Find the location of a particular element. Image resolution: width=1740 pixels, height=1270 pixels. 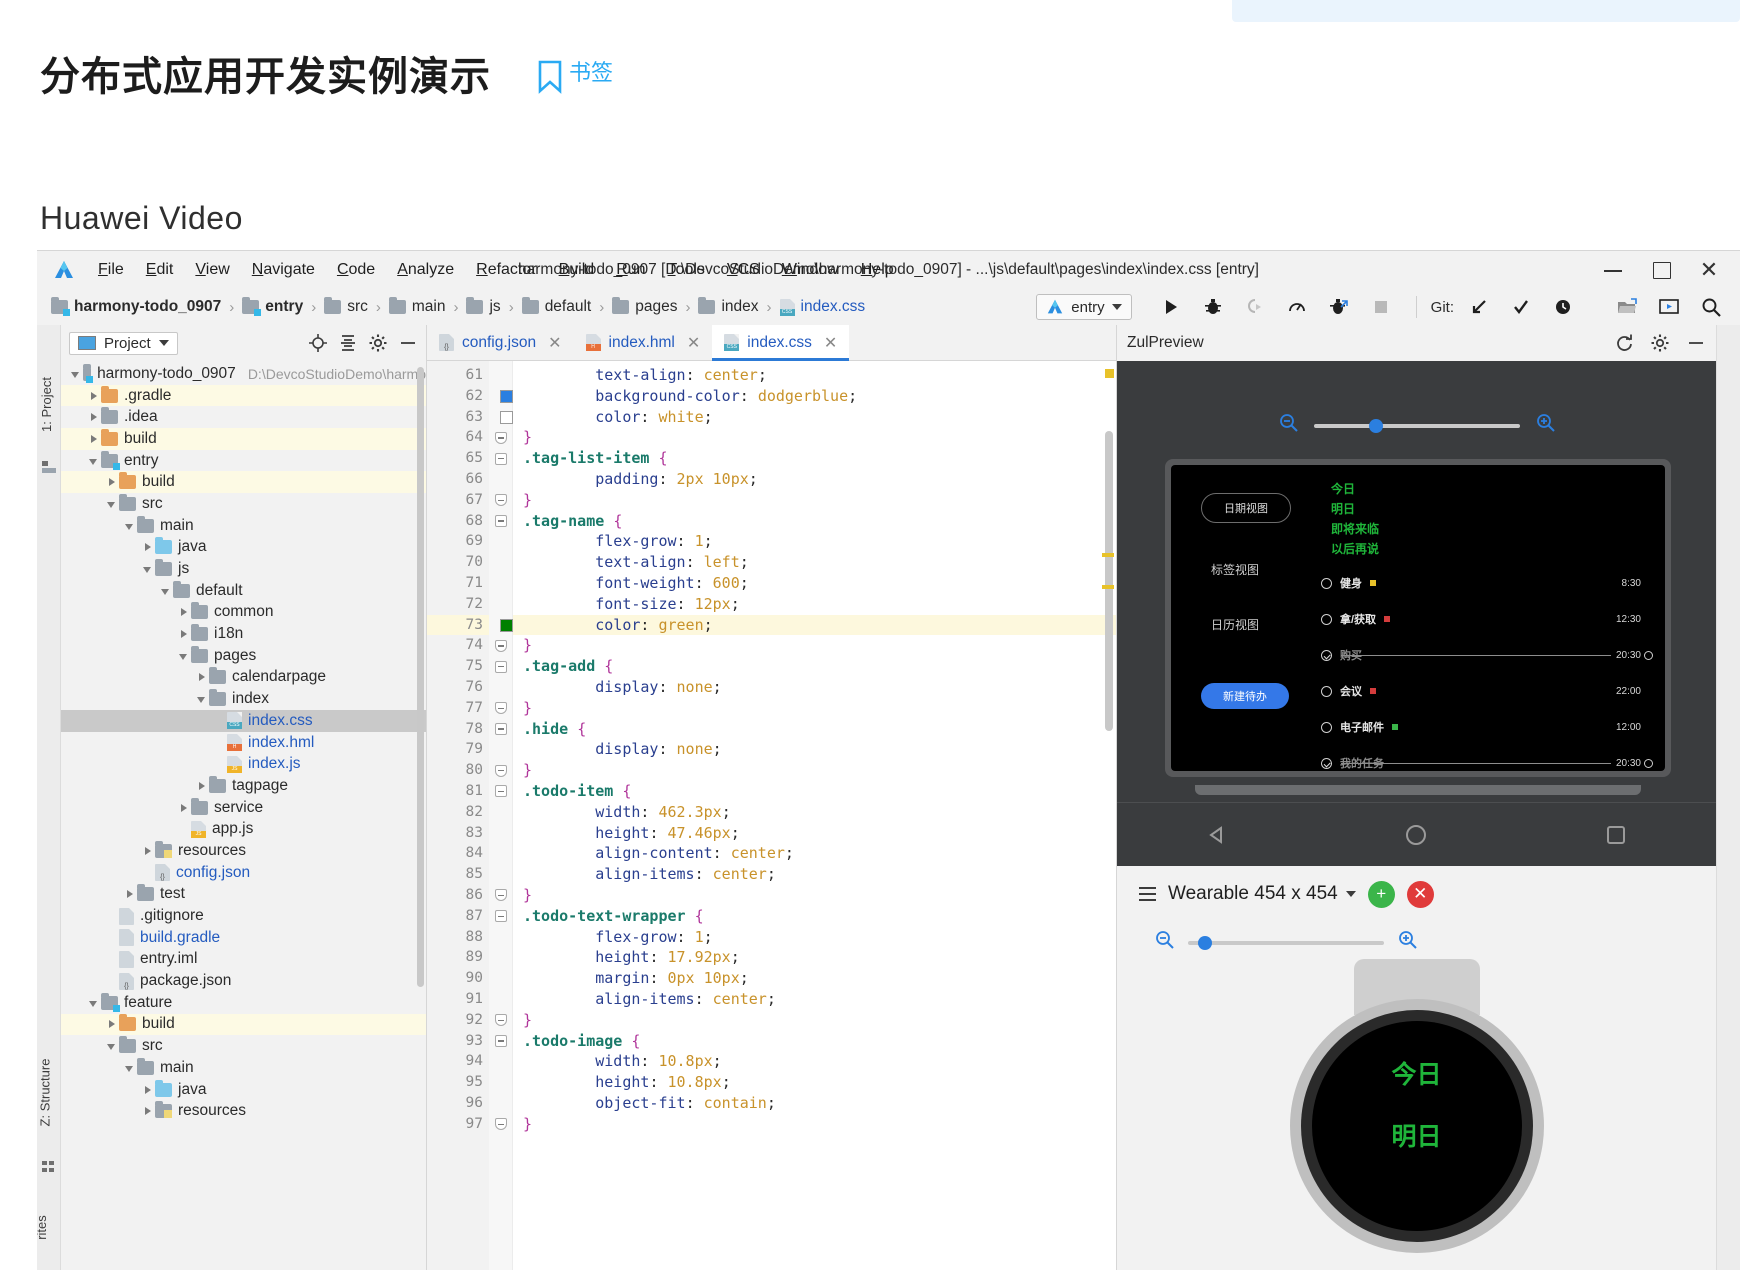

debug-button is located at coordinates (1213, 307).